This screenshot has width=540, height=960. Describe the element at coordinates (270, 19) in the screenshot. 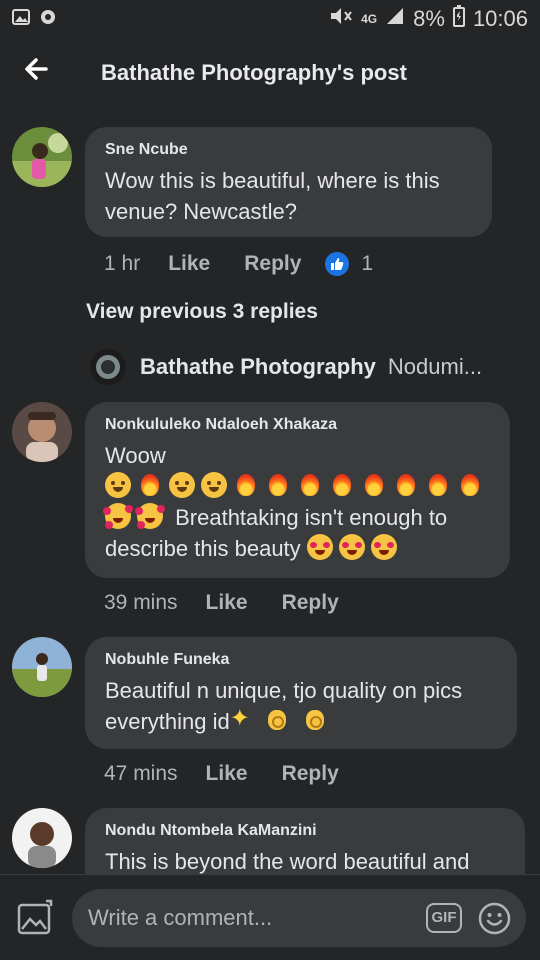

I see `status-bar: 4G 8% 10:06` at that location.